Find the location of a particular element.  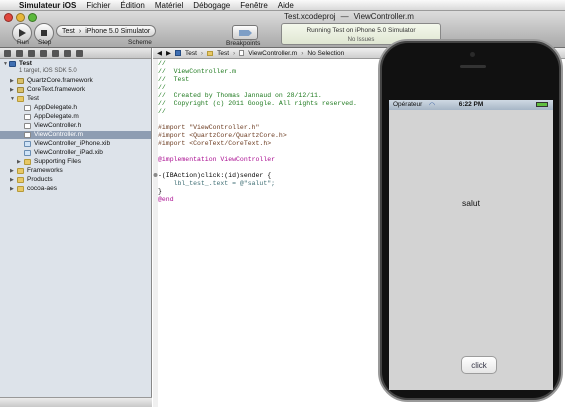

tree-label: Test is located at coordinates (33, 98).